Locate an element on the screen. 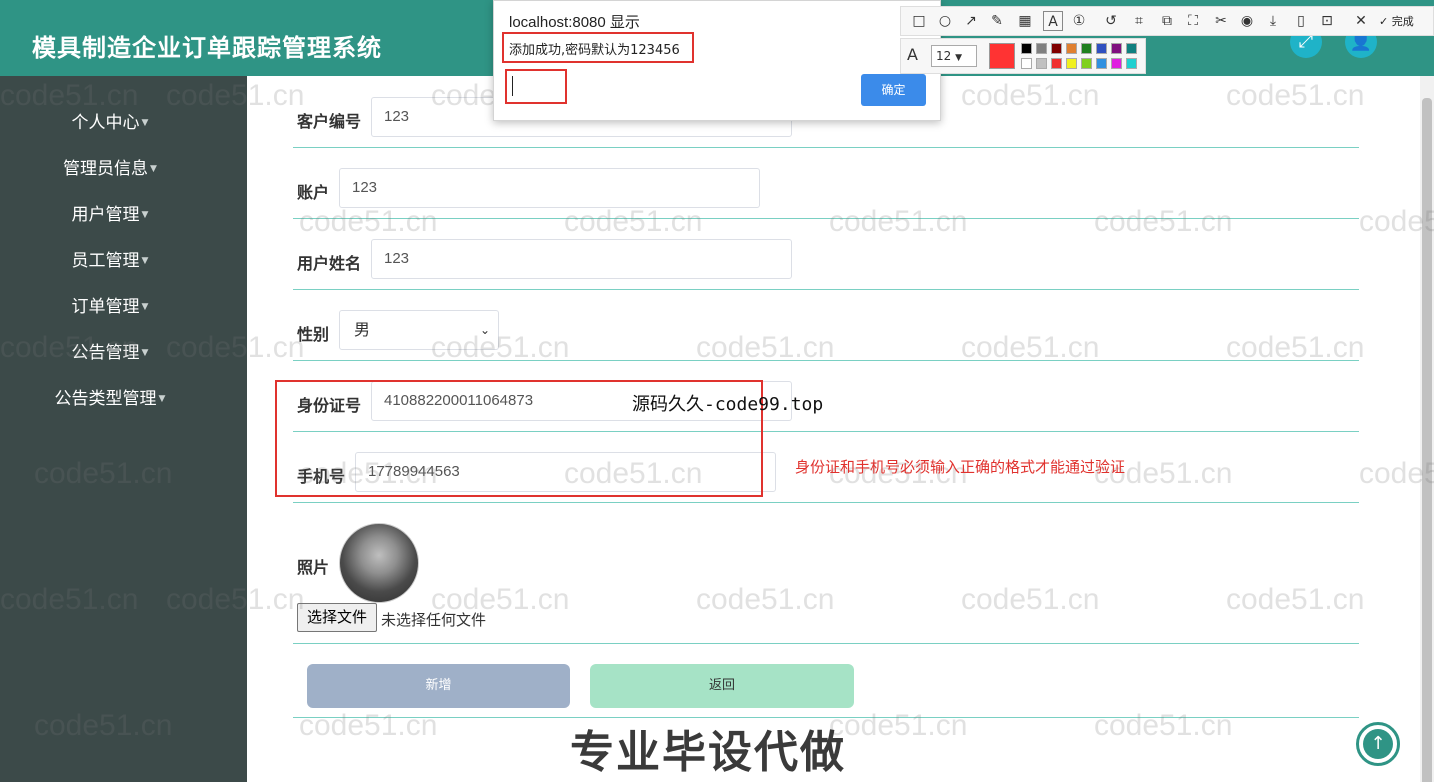 The height and width of the screenshot is (782, 1434). arrow-up-icon: ↑ is located at coordinates (1378, 744).